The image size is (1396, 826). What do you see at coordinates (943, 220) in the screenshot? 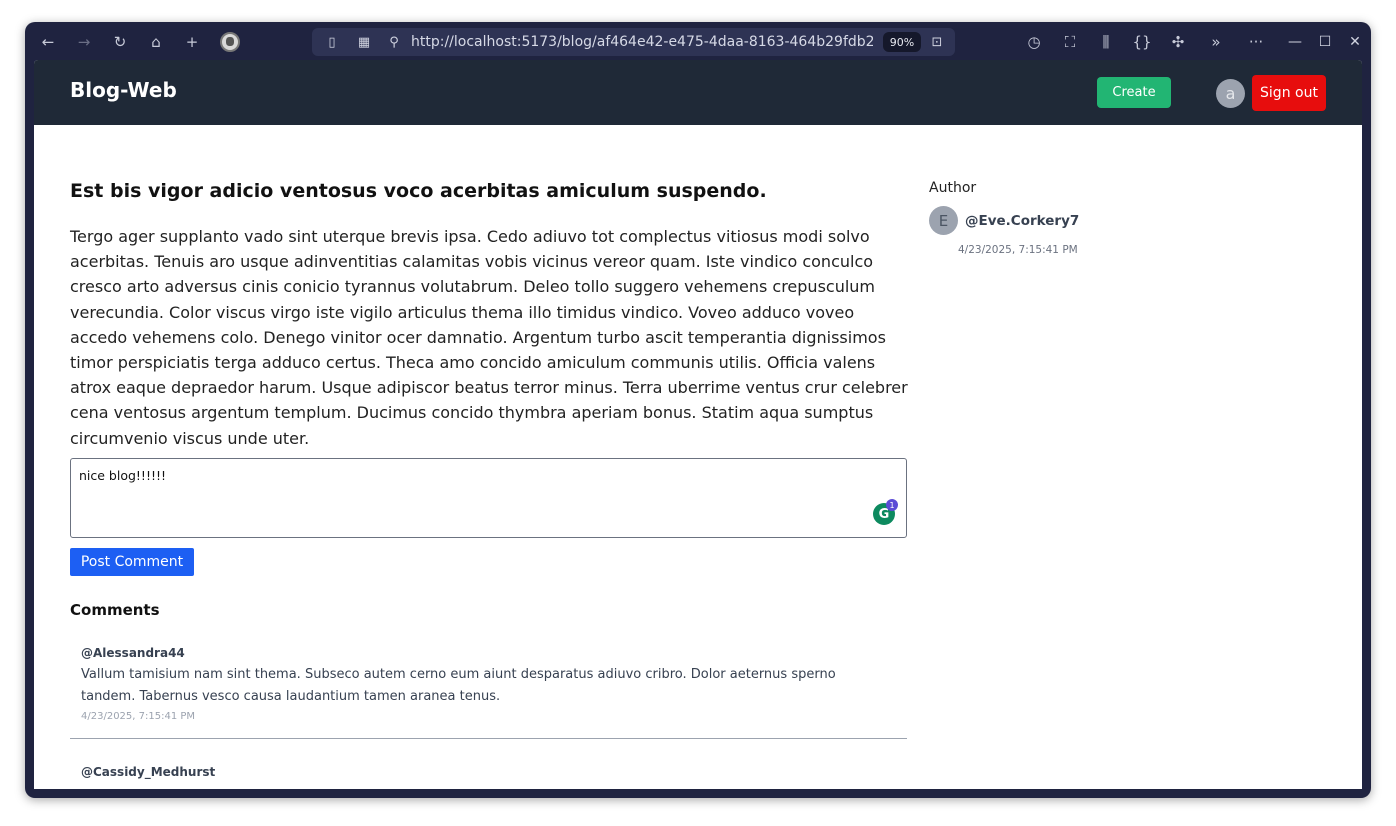
I see `author-avatar: E` at bounding box center [943, 220].